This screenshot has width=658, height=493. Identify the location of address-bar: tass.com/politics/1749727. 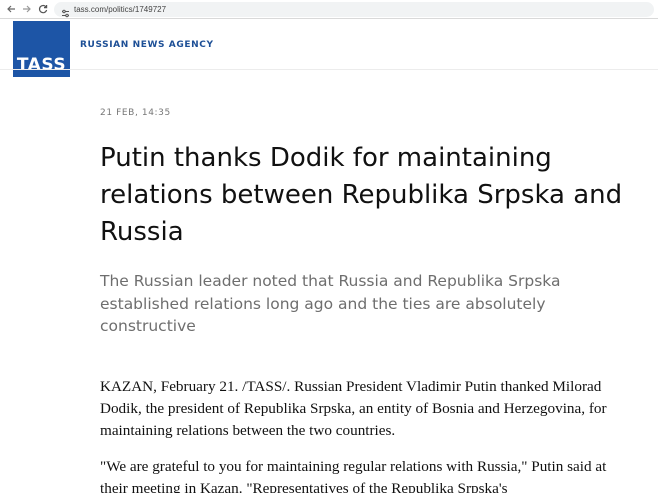
(354, 10).